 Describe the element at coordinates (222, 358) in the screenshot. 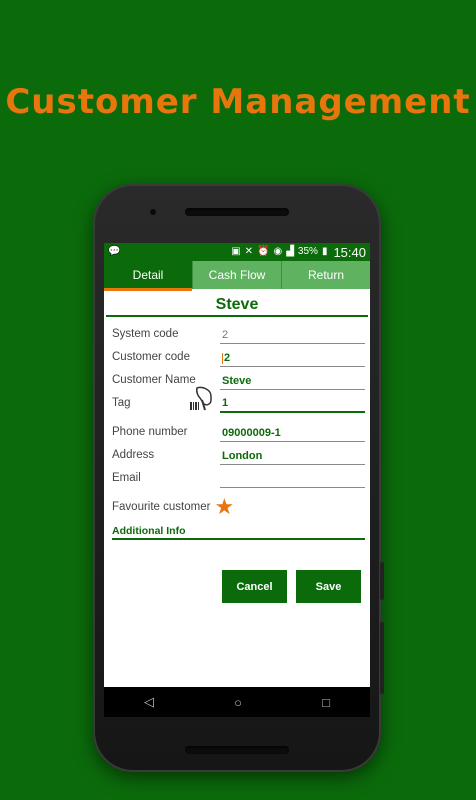

I see `text-cursor` at that location.